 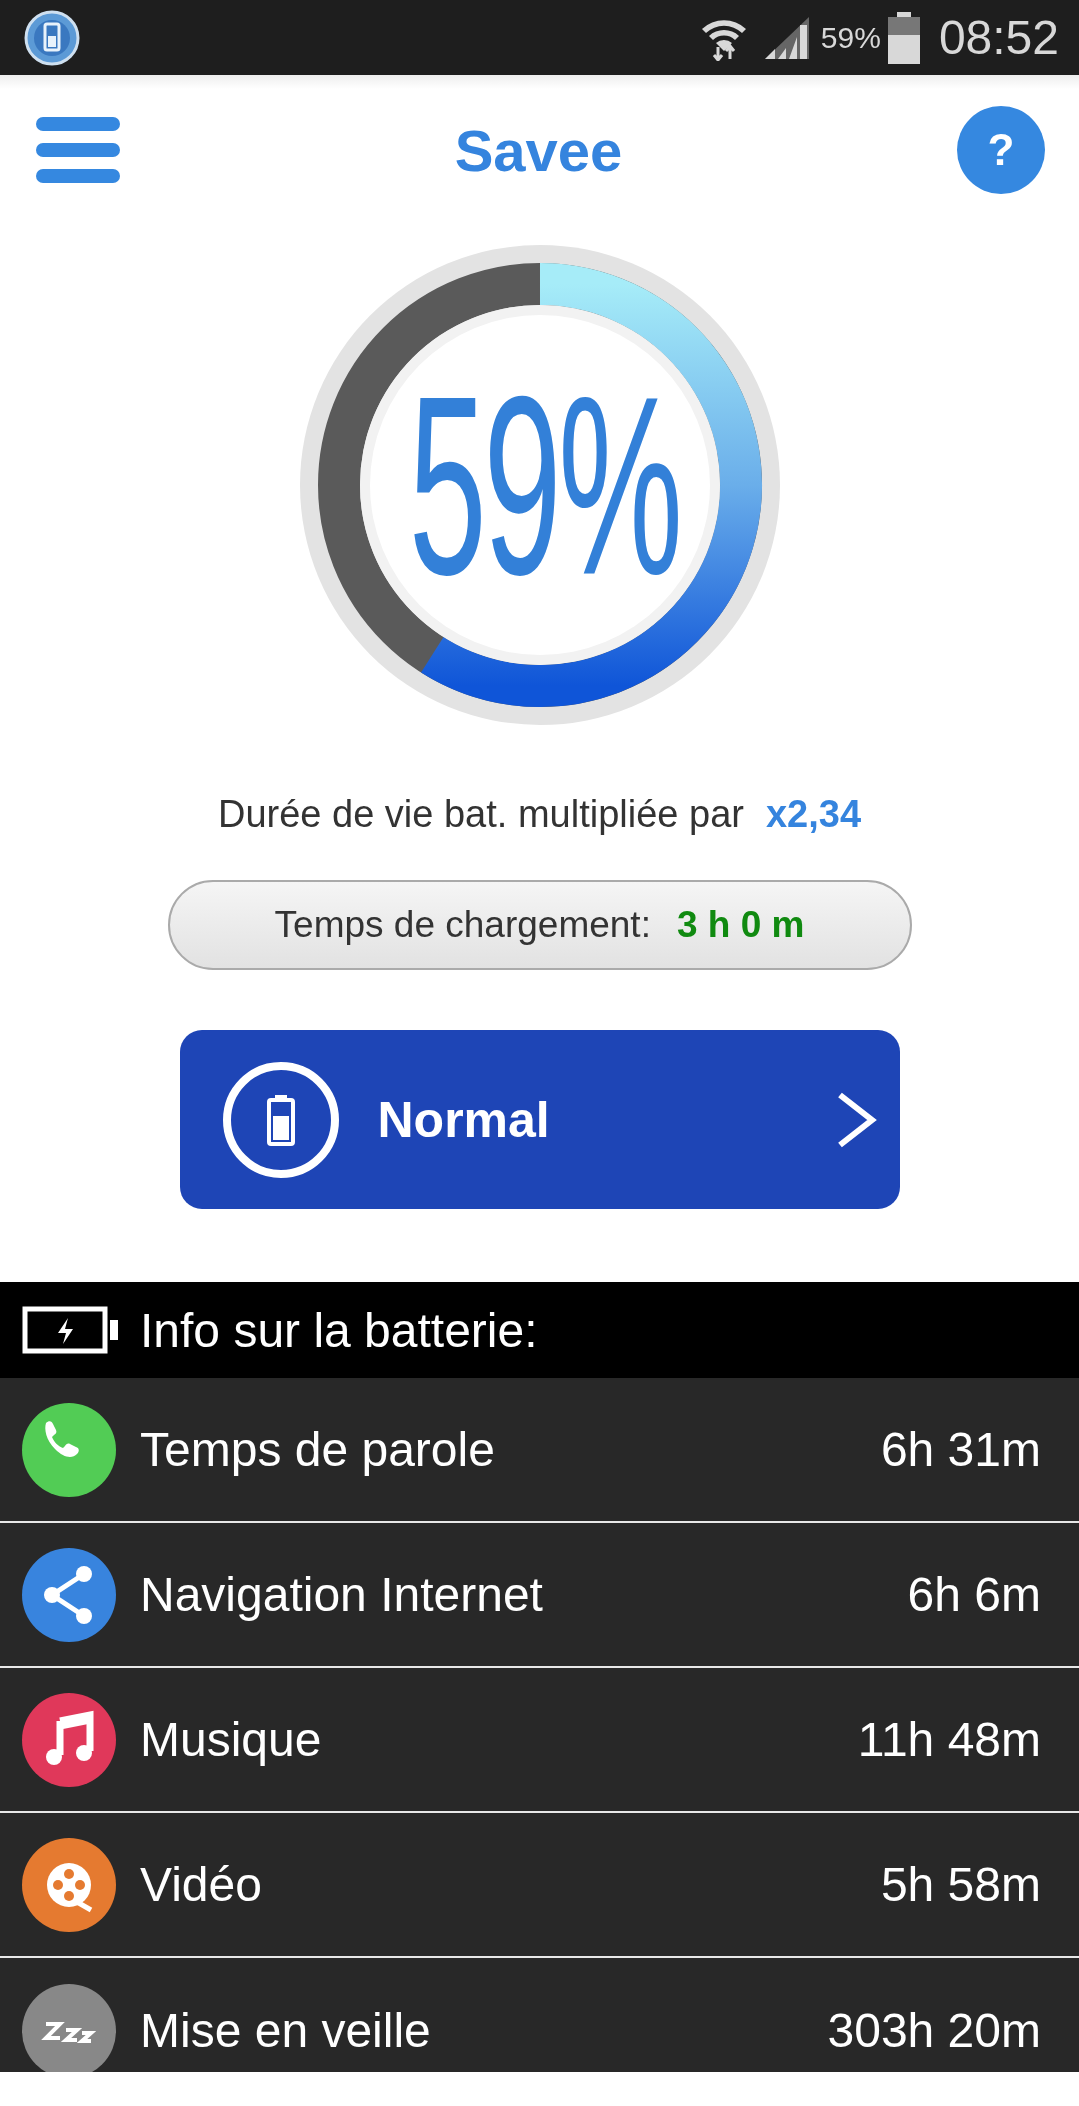 I want to click on lifetime-multiplier: x2,34, so click(x=813, y=814).